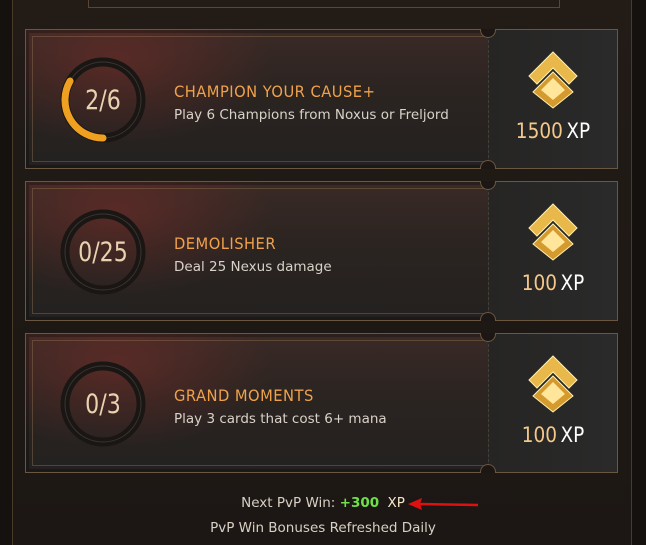 The height and width of the screenshot is (545, 646). What do you see at coordinates (225, 243) in the screenshot?
I see `quest-title: DEMOLISHER` at bounding box center [225, 243].